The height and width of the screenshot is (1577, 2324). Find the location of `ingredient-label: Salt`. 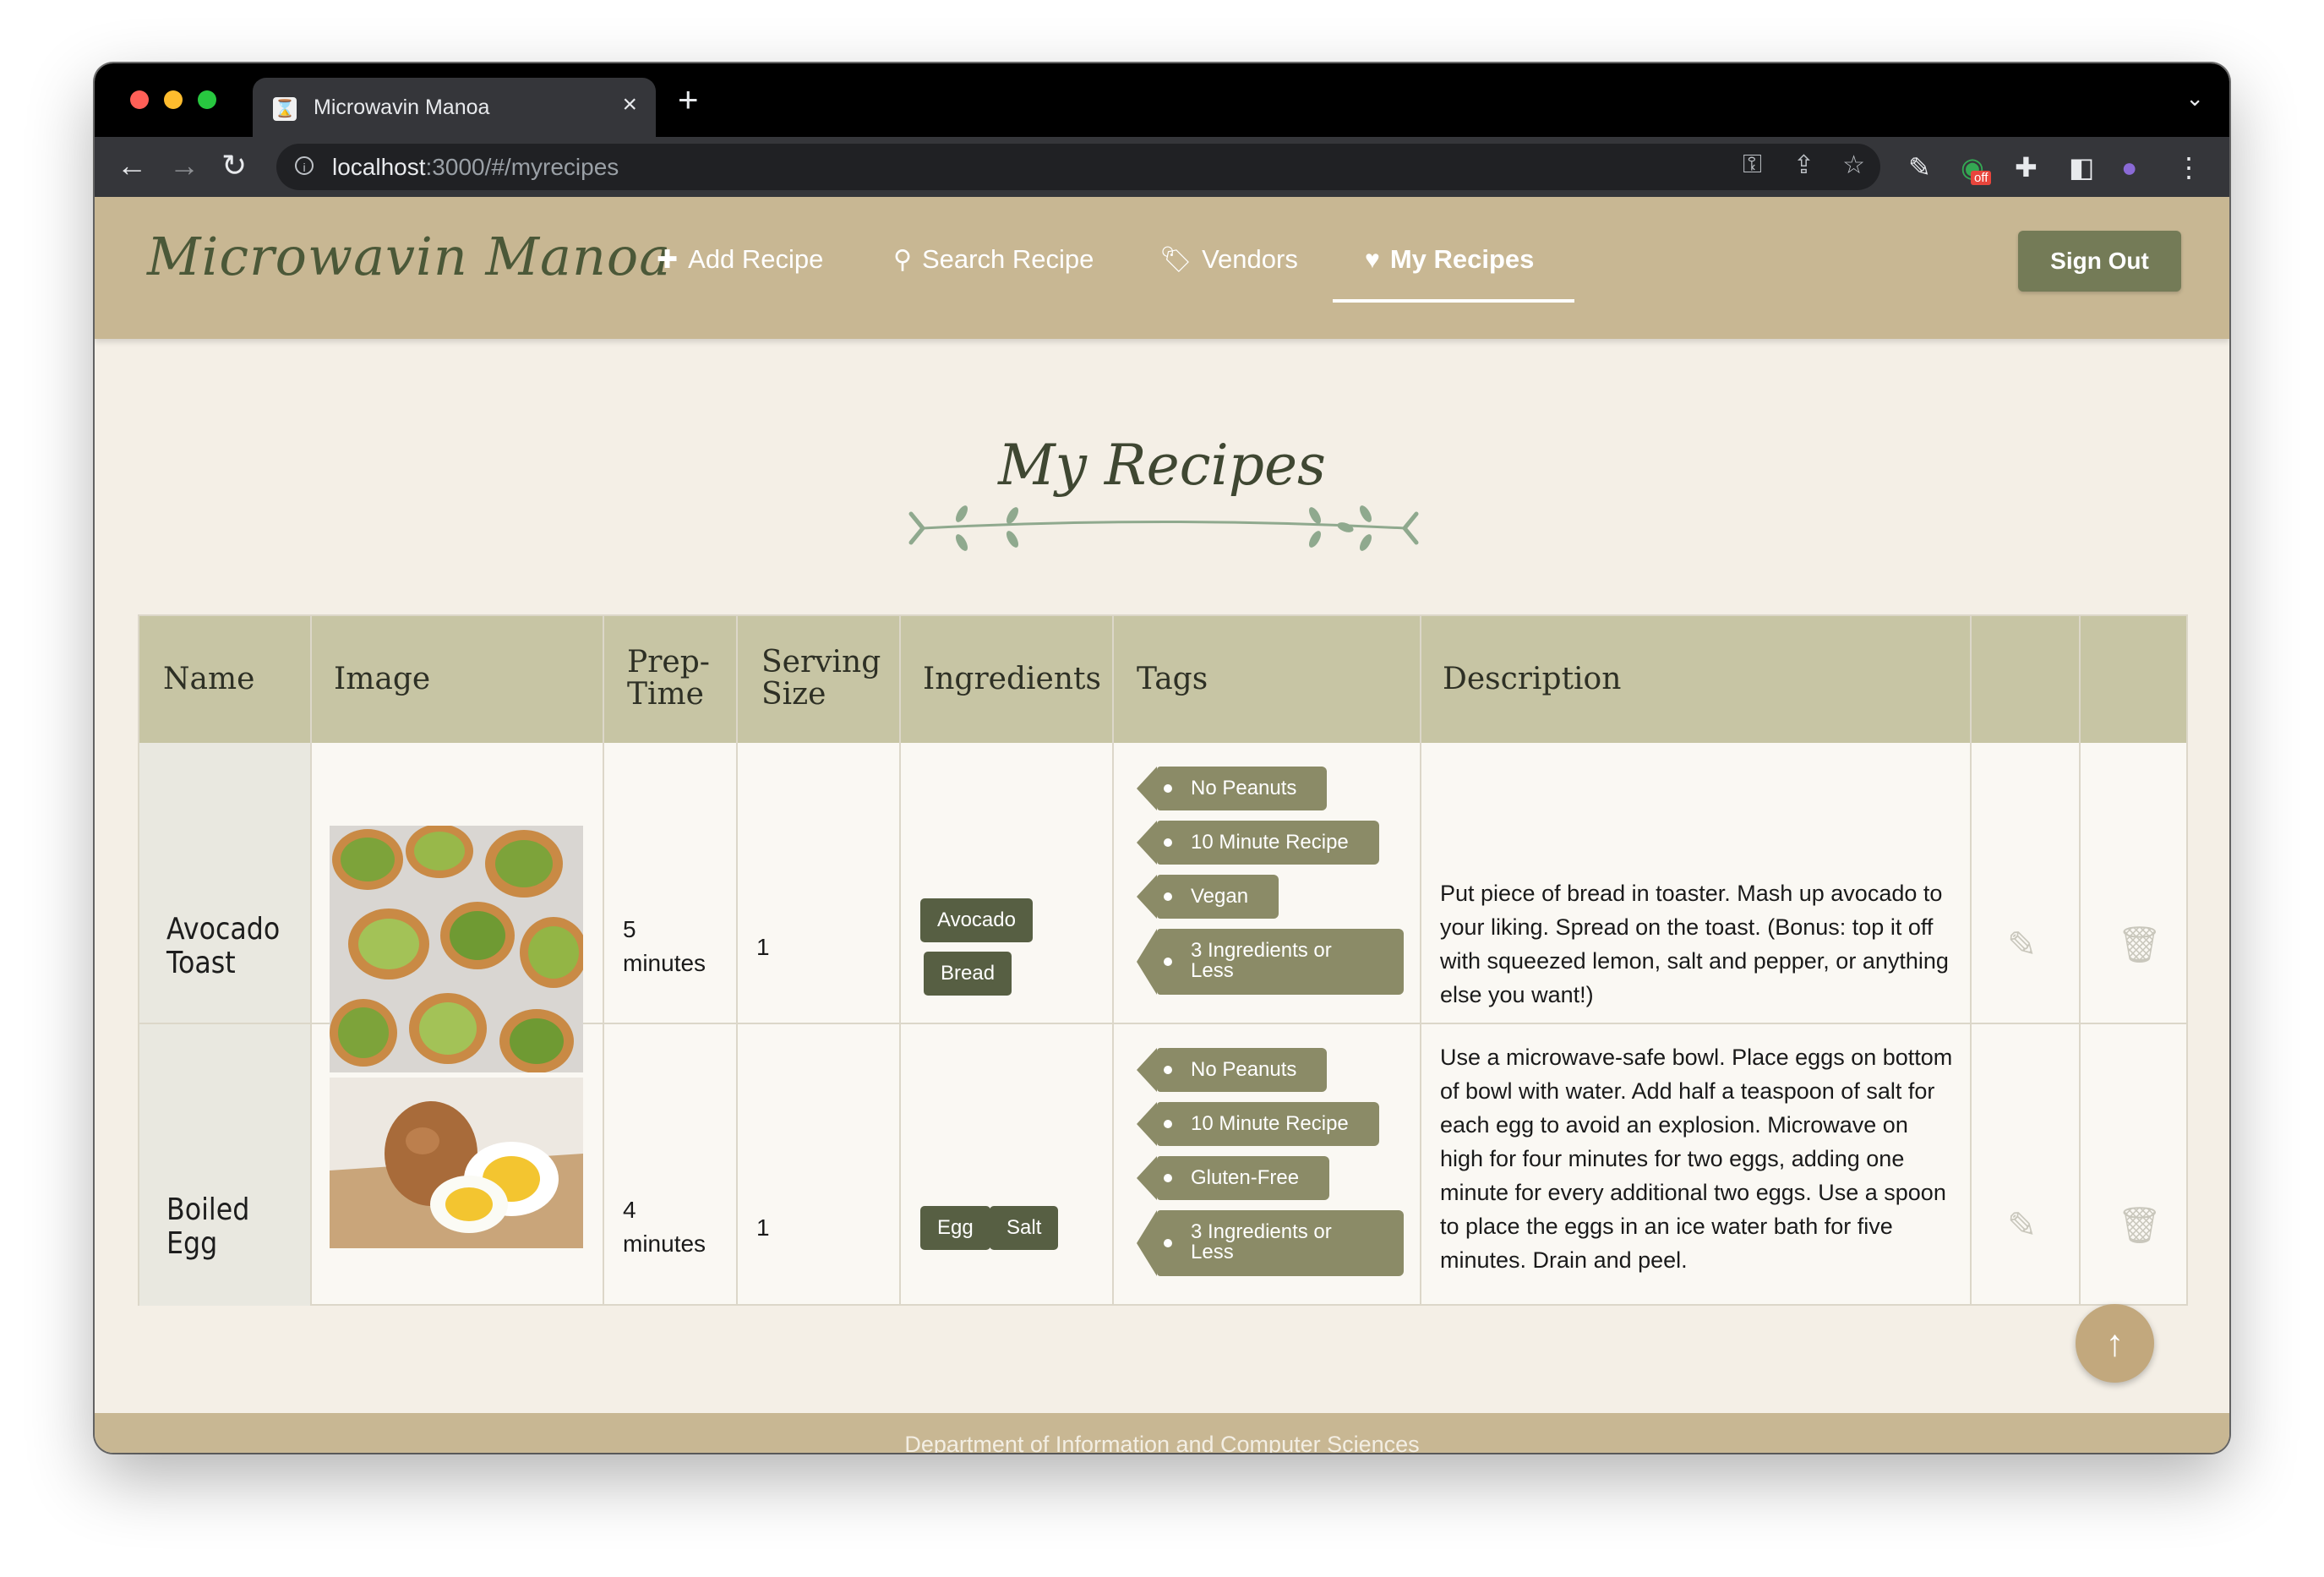

ingredient-label: Salt is located at coordinates (1024, 1228).